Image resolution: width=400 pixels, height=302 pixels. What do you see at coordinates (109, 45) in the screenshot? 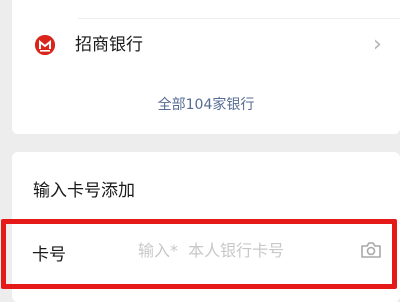
I see `bank-name: 招商银行` at bounding box center [109, 45].